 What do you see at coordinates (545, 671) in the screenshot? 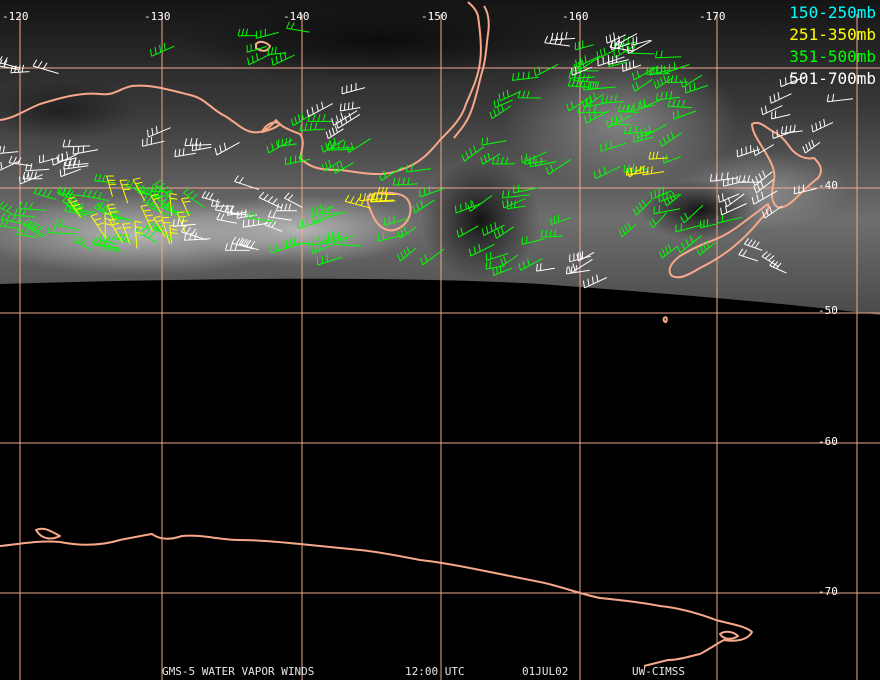
I see `caption-date: 01JUL02` at bounding box center [545, 671].